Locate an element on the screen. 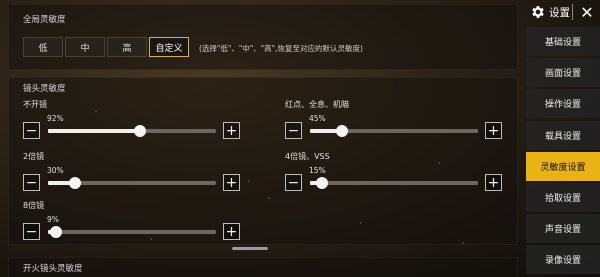 This screenshot has width=600, height=277. slider-label: 红点、全息、机瞄 is located at coordinates (317, 104).